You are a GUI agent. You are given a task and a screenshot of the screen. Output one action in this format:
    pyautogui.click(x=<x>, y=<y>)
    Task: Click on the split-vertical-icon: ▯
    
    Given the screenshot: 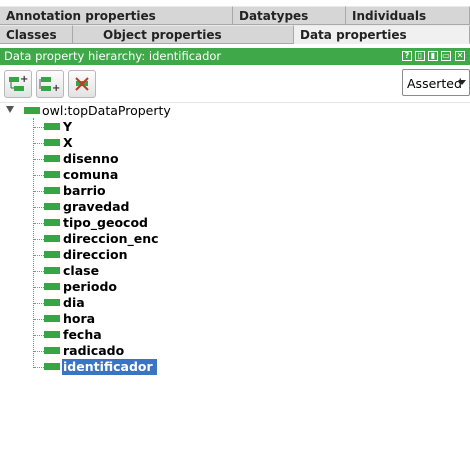 What is the action you would take?
    pyautogui.click(x=420, y=56)
    